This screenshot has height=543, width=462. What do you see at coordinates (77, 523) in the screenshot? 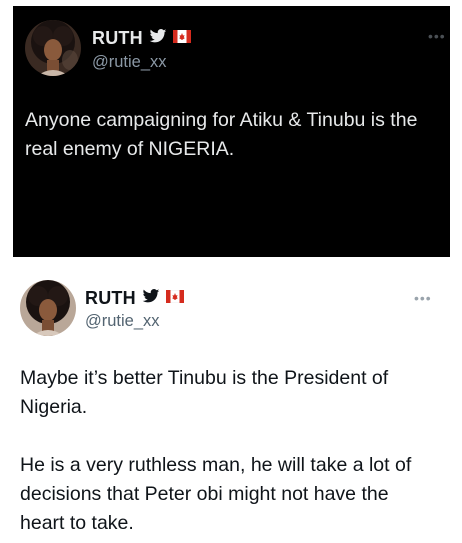
I see `tweet-line: heart to take.` at bounding box center [77, 523].